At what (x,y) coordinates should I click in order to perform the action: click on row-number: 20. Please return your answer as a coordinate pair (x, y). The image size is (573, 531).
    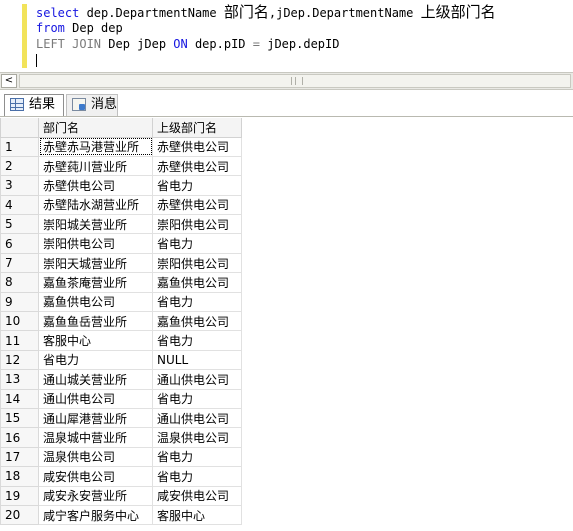
    Looking at the image, I should click on (19, 515).